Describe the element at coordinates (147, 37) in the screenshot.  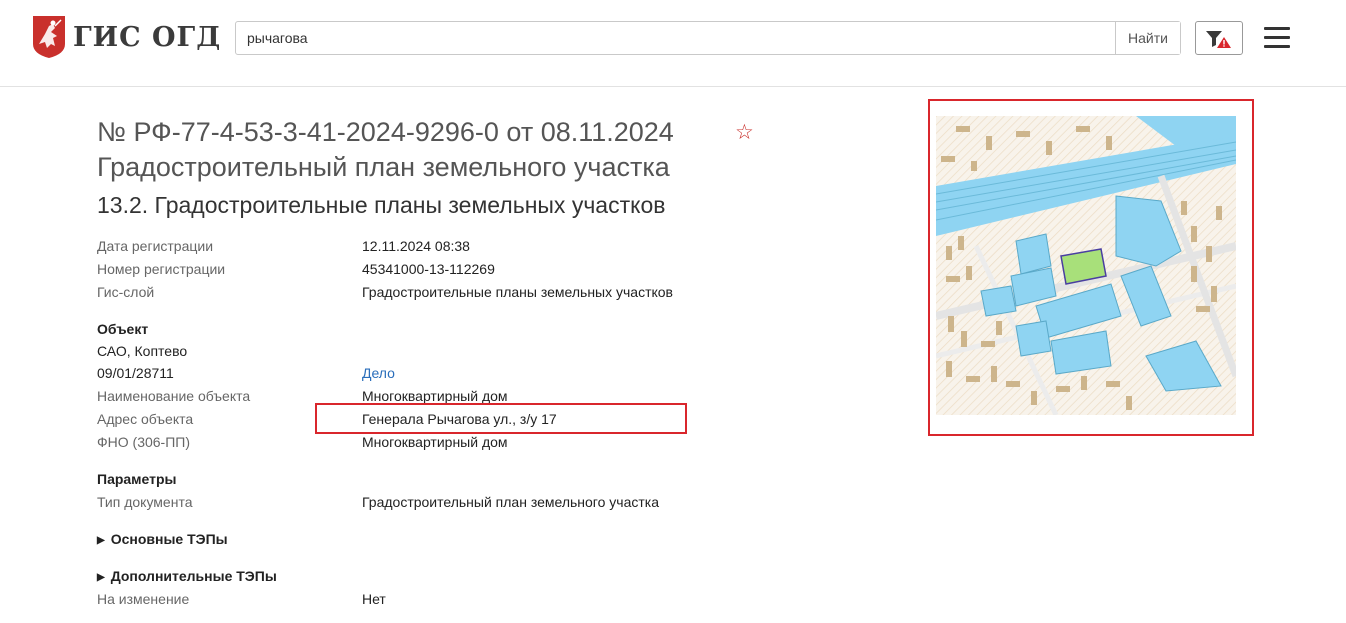
I see `logo-text: ГИС ОГД` at that location.